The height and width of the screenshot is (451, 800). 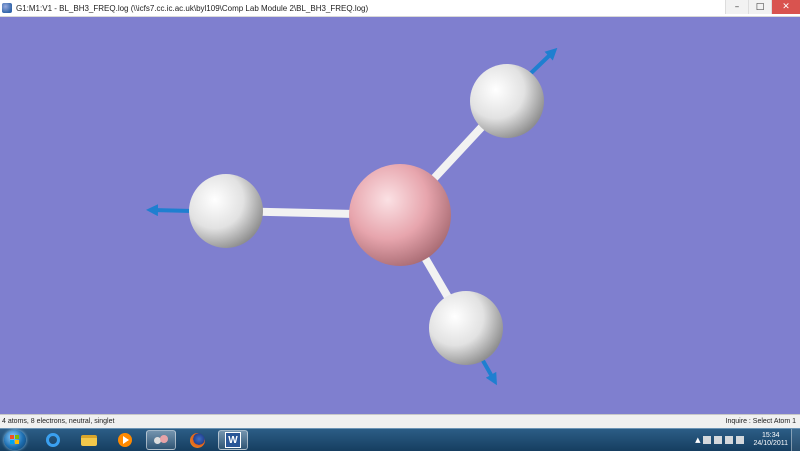 I want to click on taskbar-firefox, so click(x=197, y=440).